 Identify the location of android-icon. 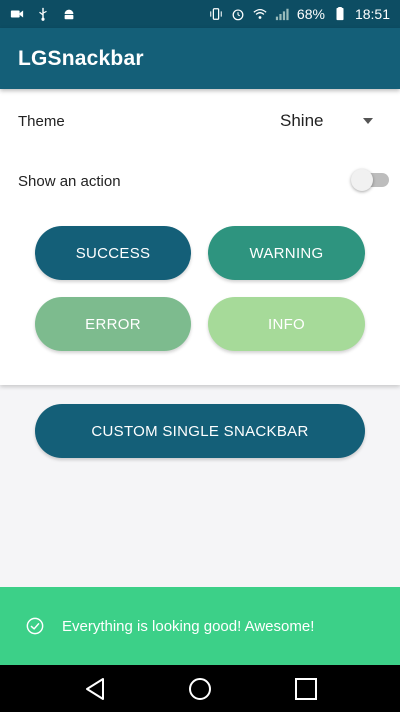
(69, 14).